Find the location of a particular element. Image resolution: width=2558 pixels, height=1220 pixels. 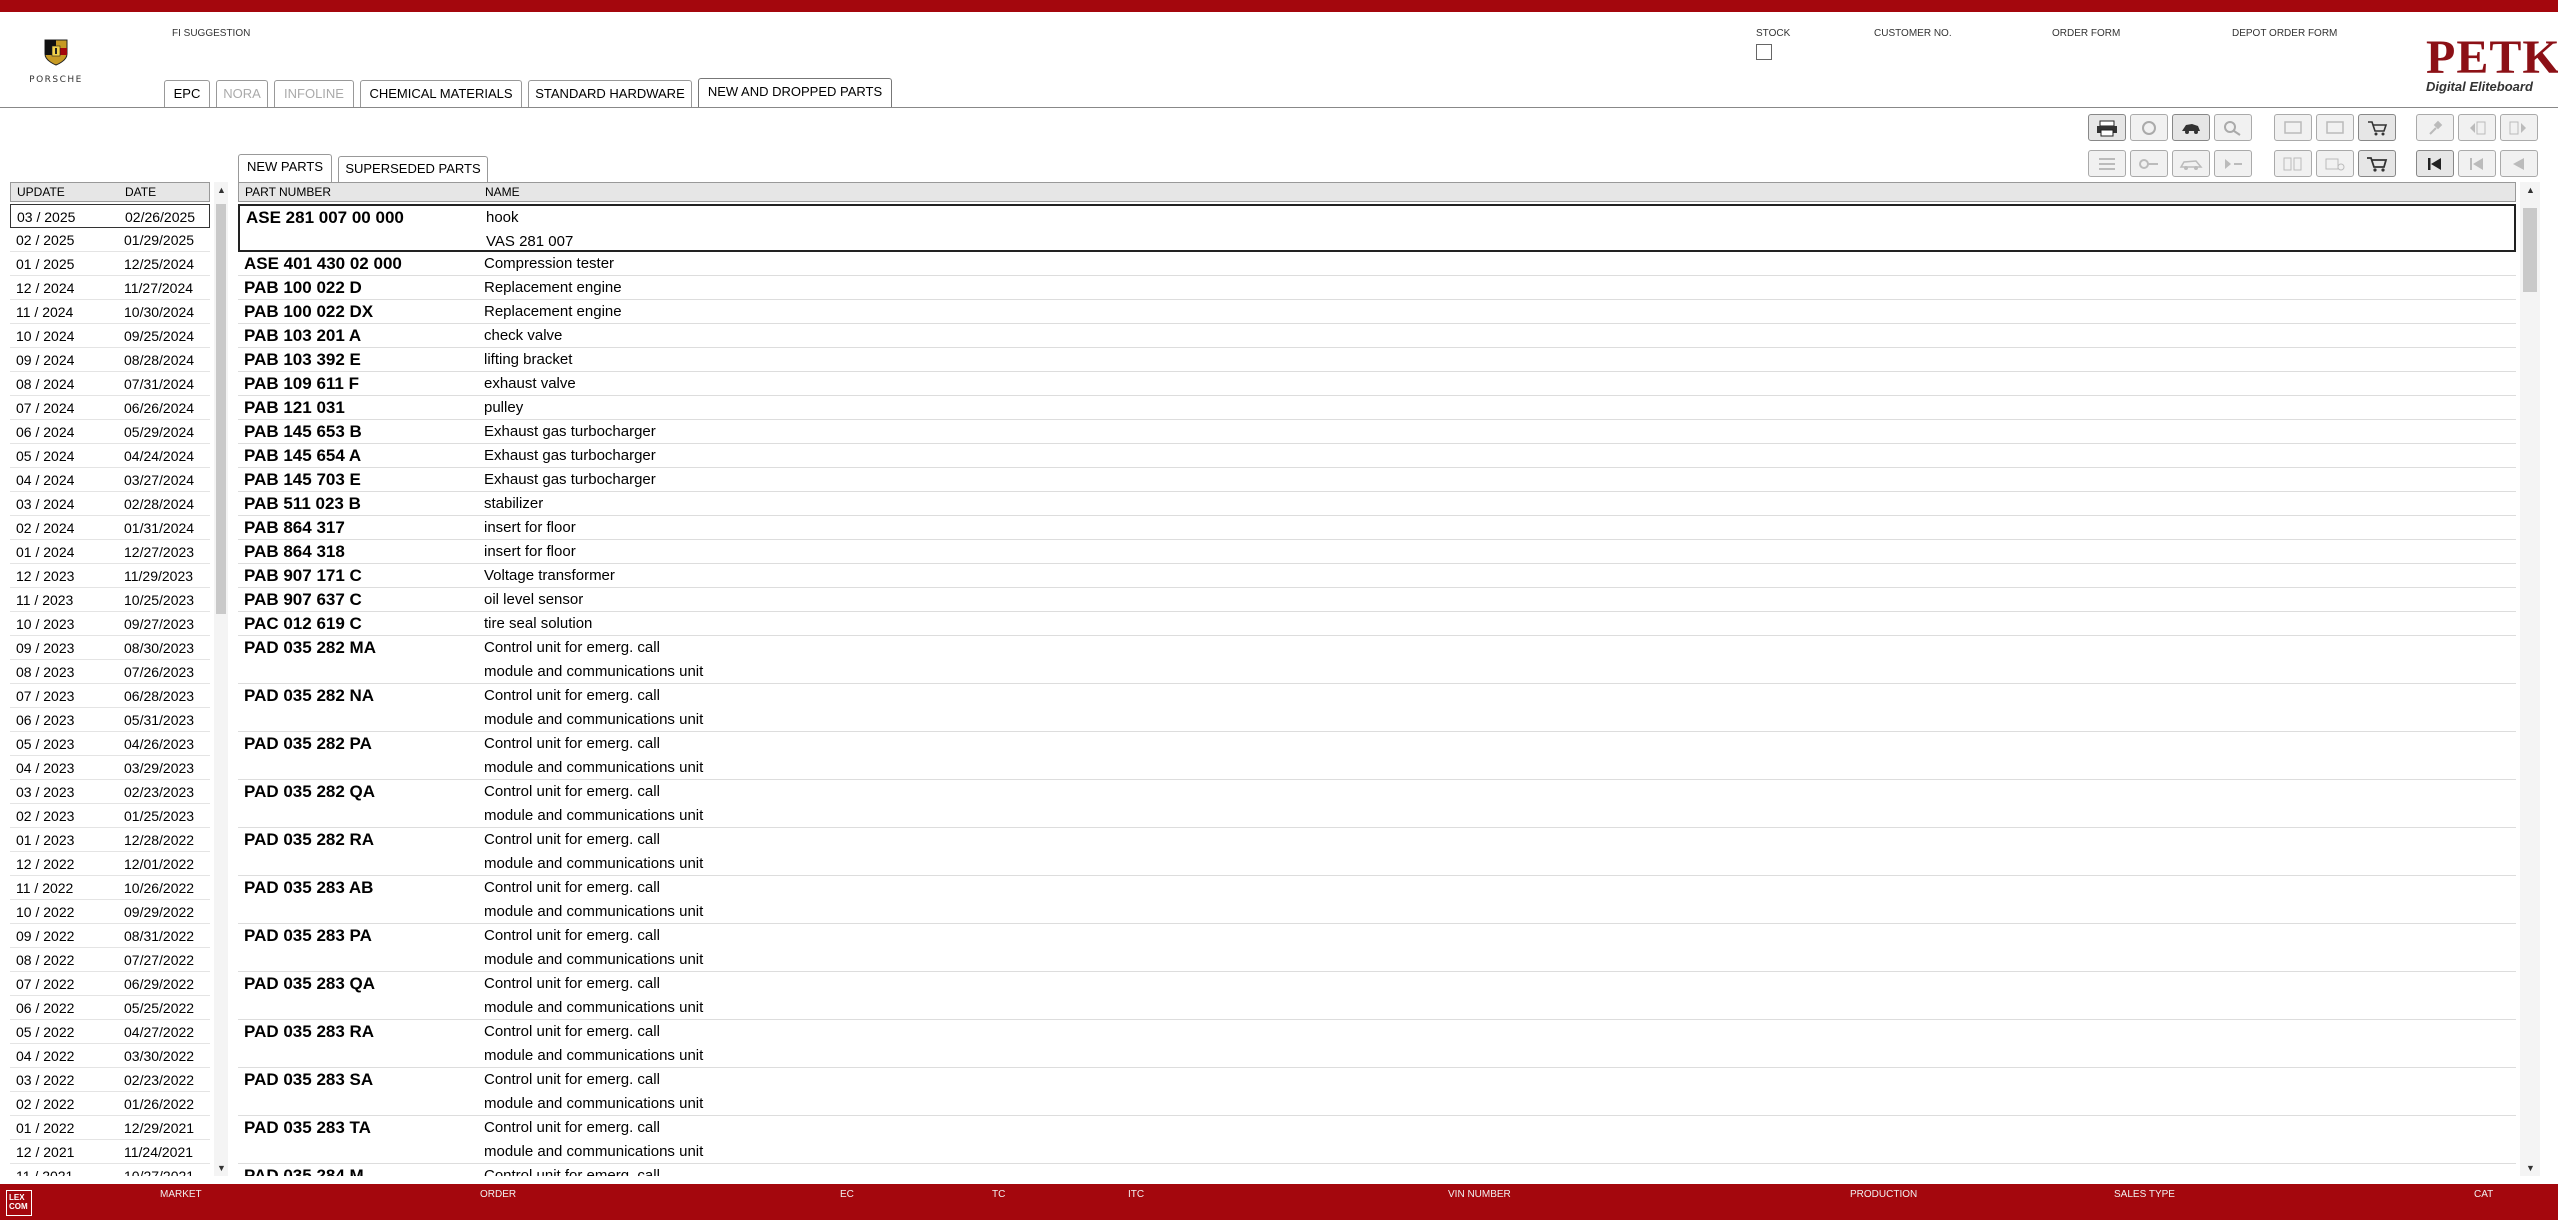

tab-superseded-parts: SUPERSEDED PARTS is located at coordinates (413, 169).